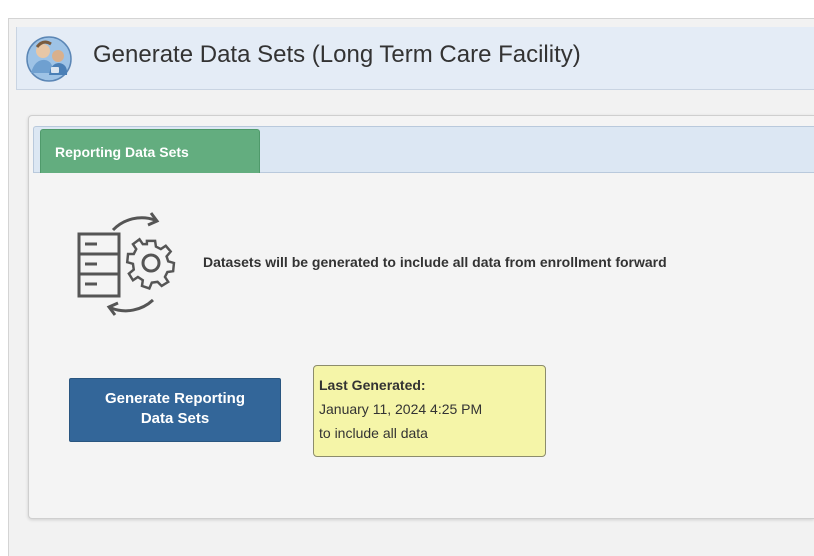 The height and width of the screenshot is (556, 814). I want to click on generate-reporting-data-sets-button: Generate Reporting Data Sets, so click(175, 410).